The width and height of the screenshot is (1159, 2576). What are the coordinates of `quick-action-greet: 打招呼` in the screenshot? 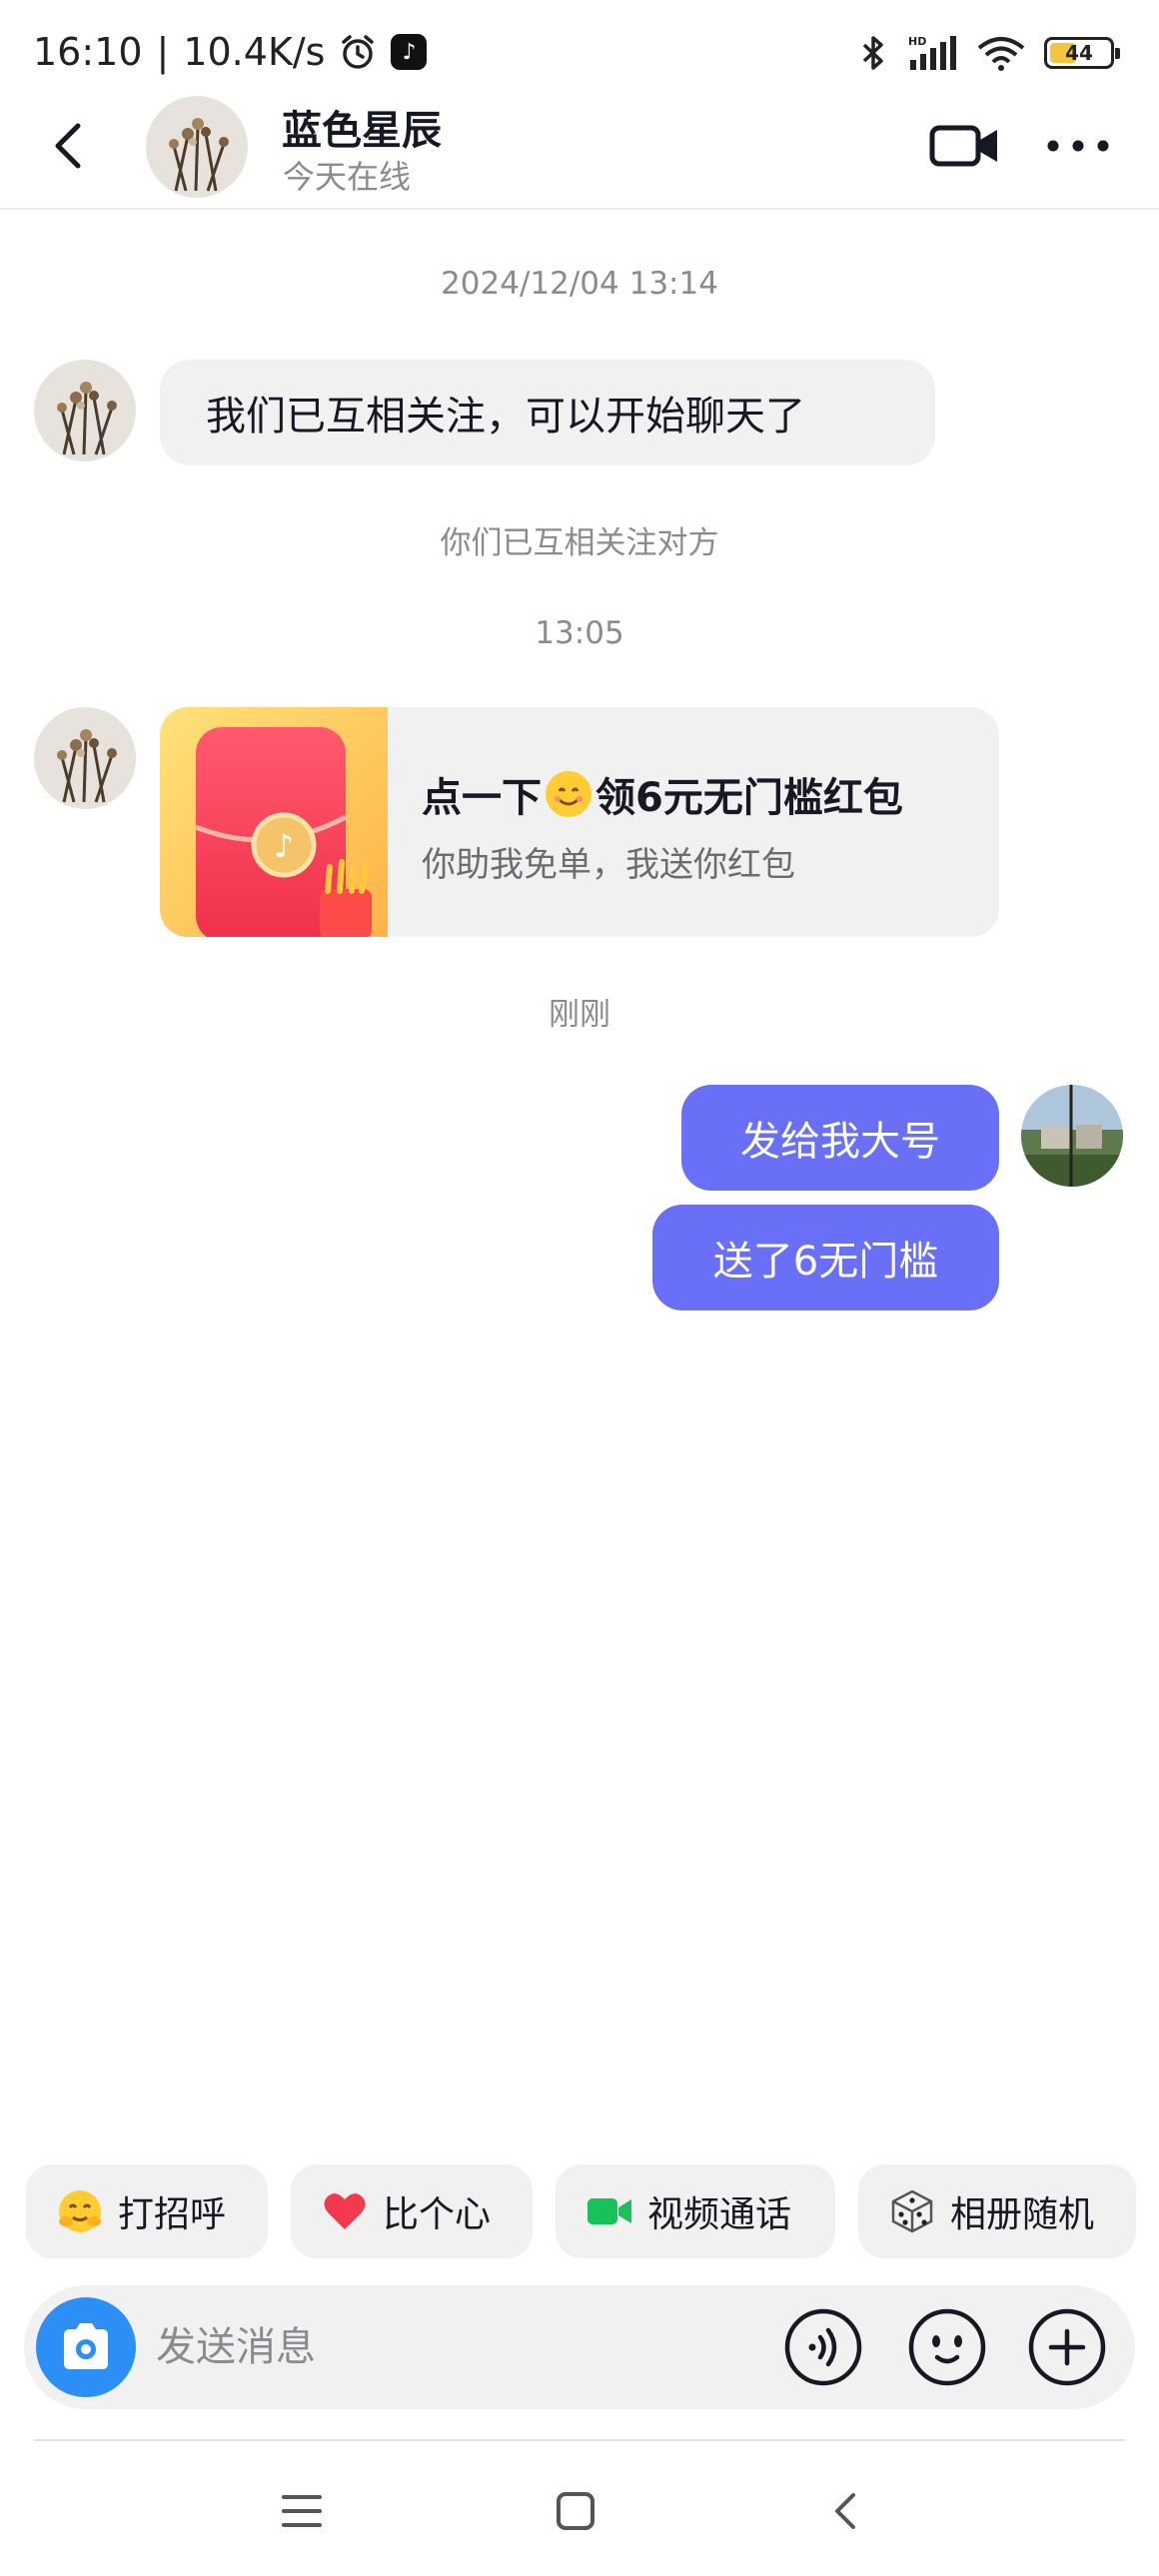 It's located at (147, 2211).